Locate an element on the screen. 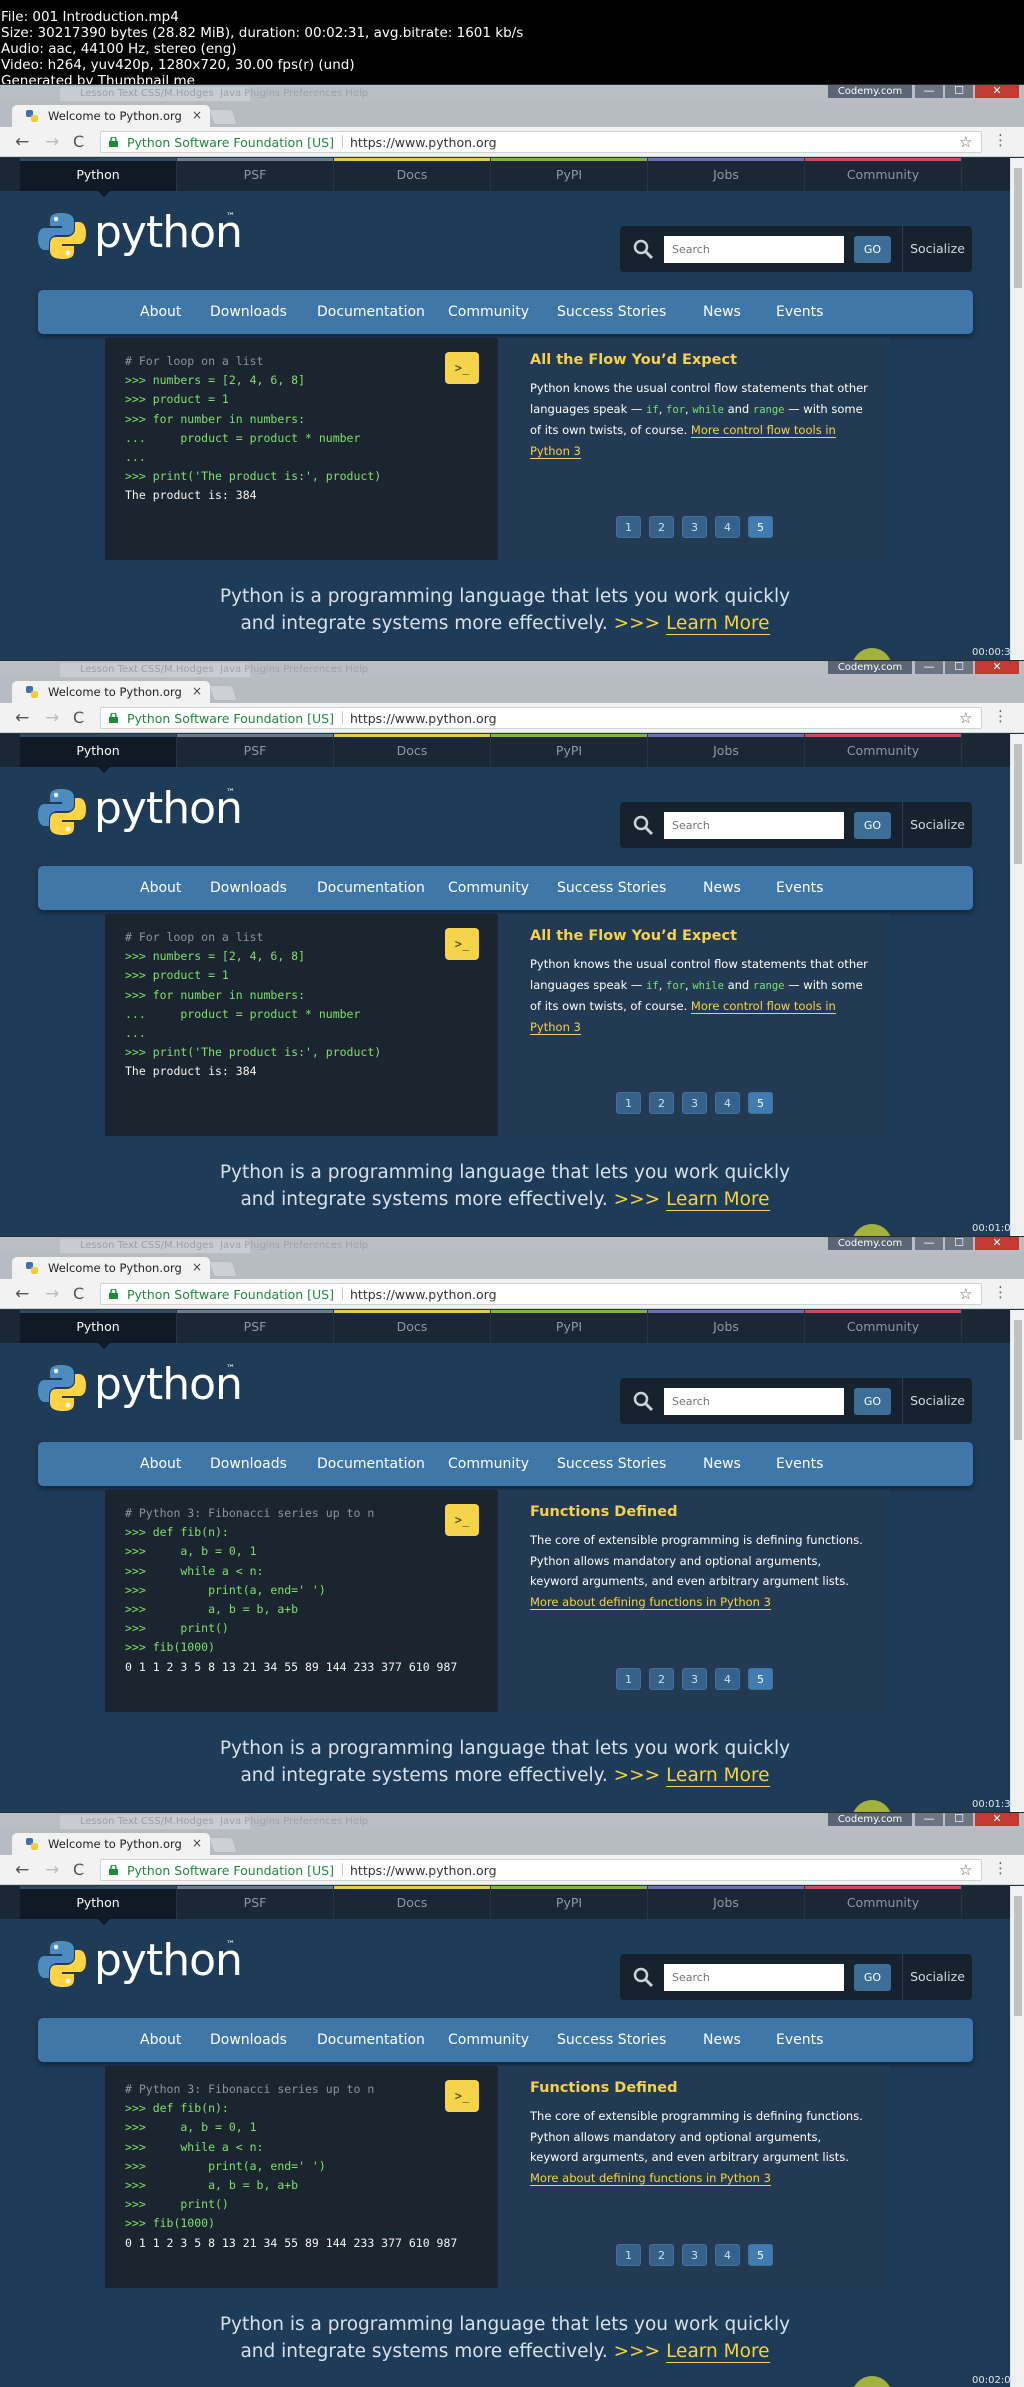 This screenshot has height=2387, width=1024. pager-button-5: 5 is located at coordinates (760, 1679).